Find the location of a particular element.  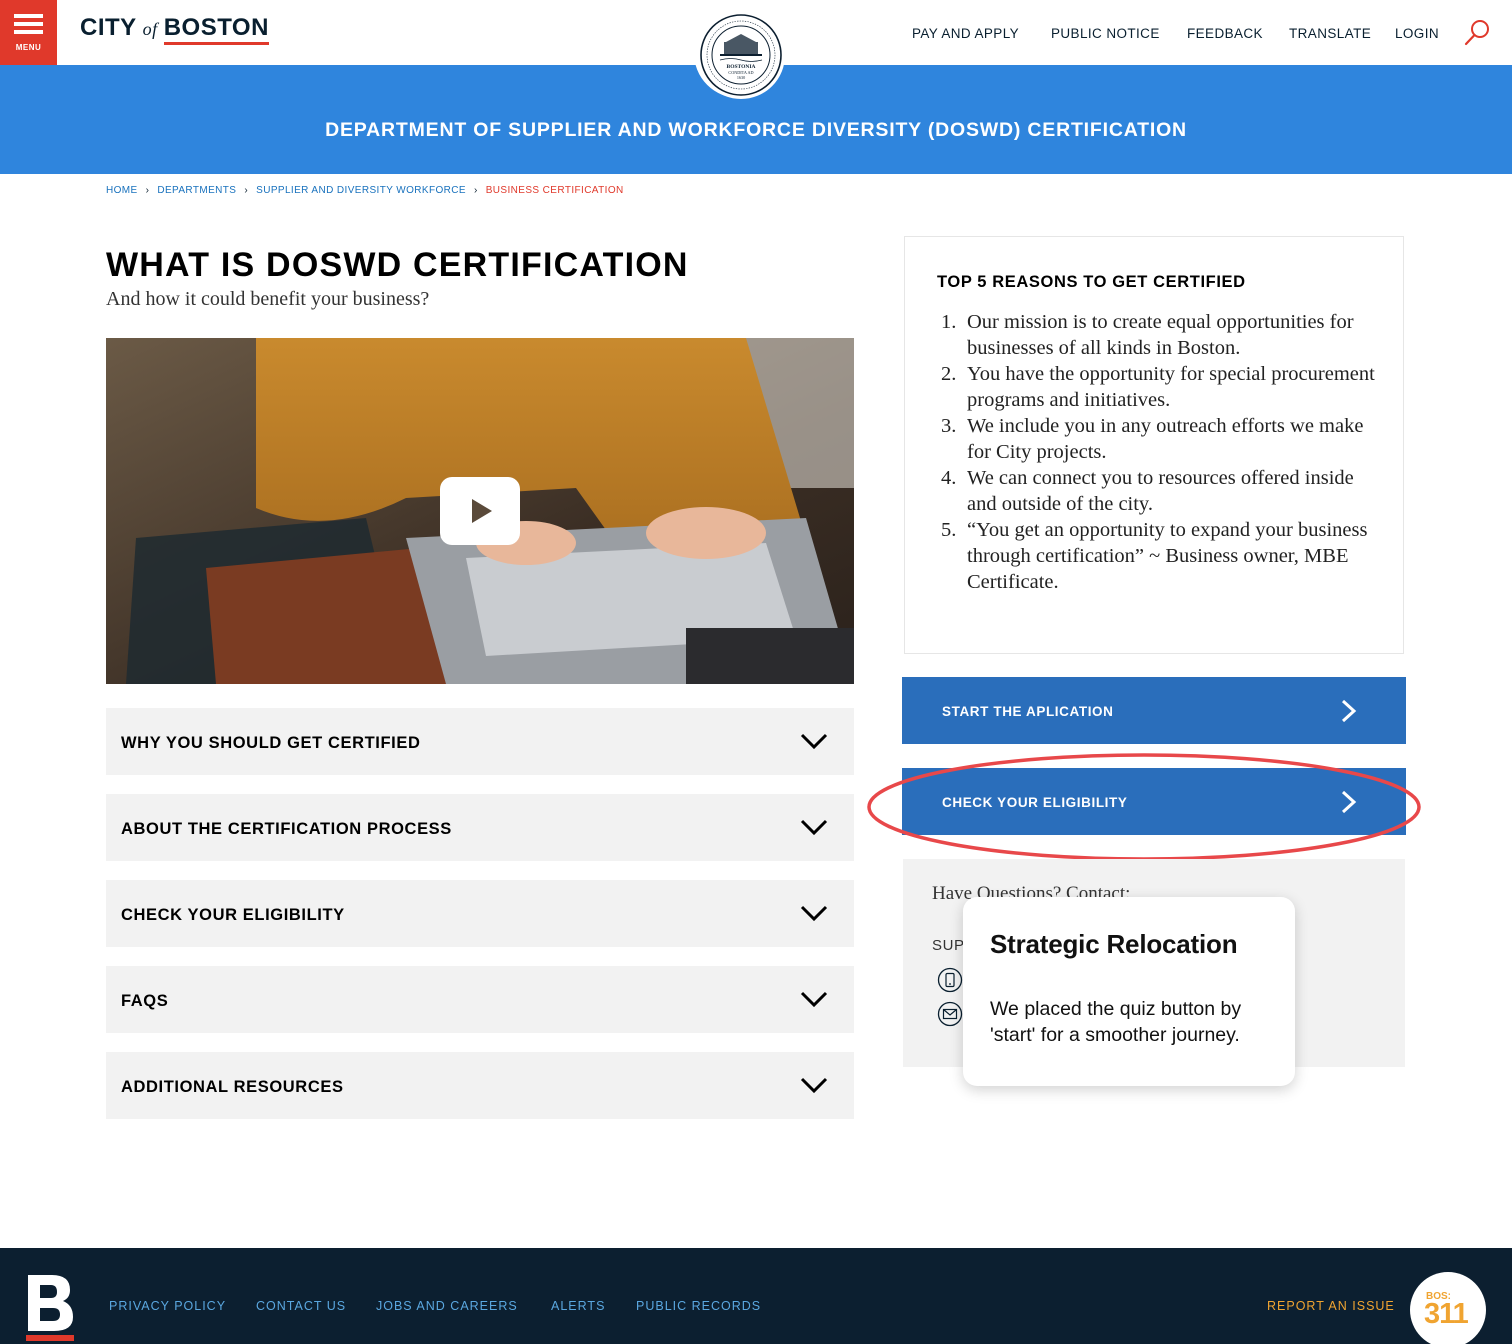

nav-login: LOGIN is located at coordinates (1417, 33).